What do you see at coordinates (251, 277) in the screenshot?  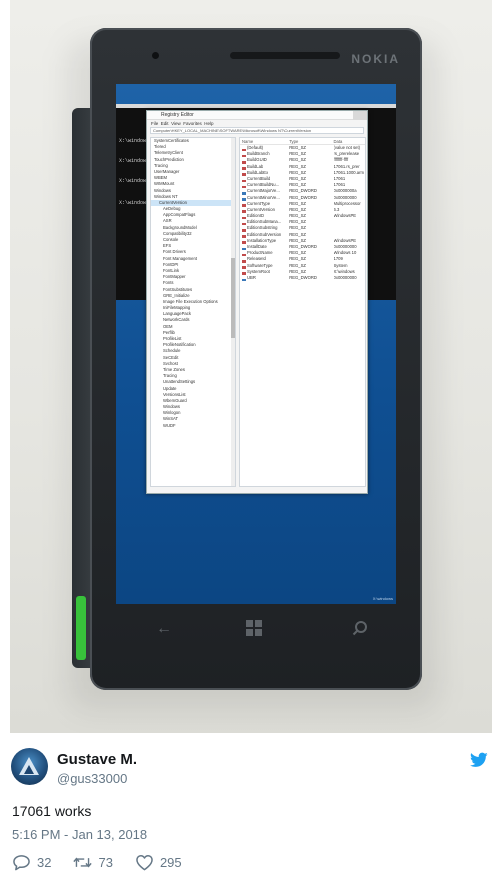 I see `value-name: UBR` at bounding box center [251, 277].